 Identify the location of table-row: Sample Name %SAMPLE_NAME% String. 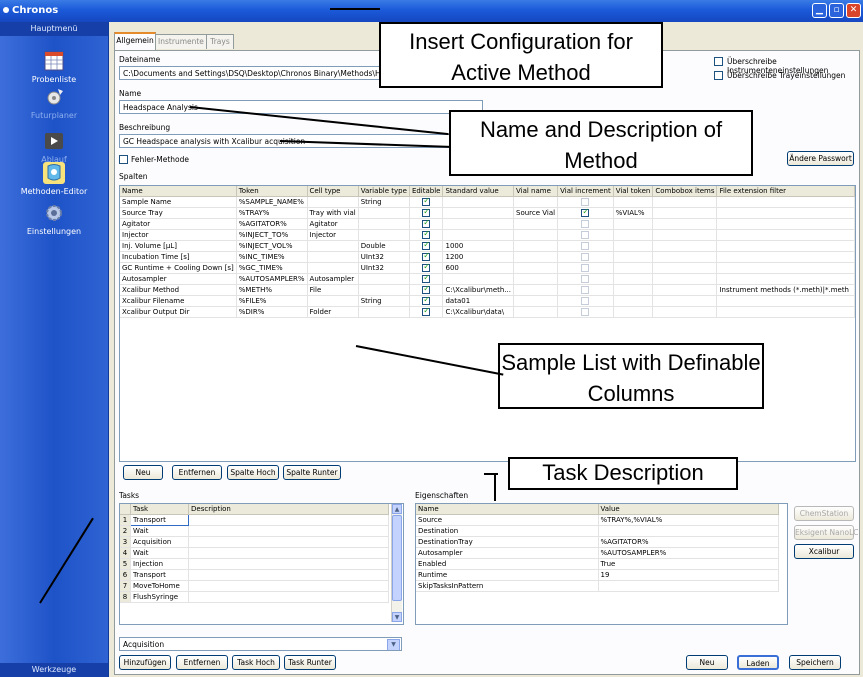
(487, 202).